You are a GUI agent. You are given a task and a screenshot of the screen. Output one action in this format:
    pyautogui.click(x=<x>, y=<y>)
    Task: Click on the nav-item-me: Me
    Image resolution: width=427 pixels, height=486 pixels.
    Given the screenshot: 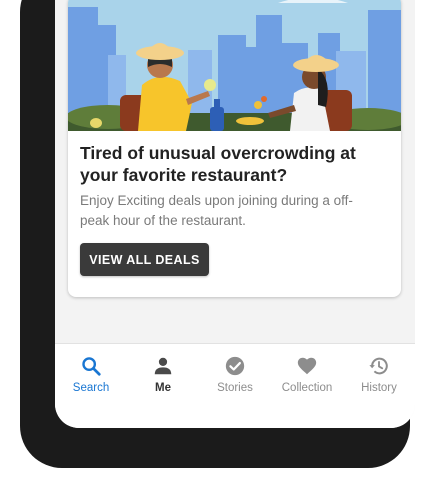 What is the action you would take?
    pyautogui.click(x=163, y=374)
    